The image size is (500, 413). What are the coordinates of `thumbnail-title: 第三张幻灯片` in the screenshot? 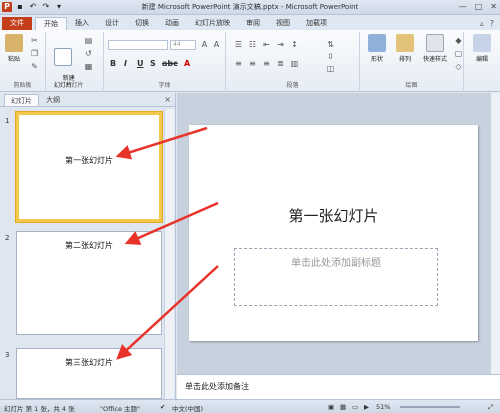 It's located at (89, 362).